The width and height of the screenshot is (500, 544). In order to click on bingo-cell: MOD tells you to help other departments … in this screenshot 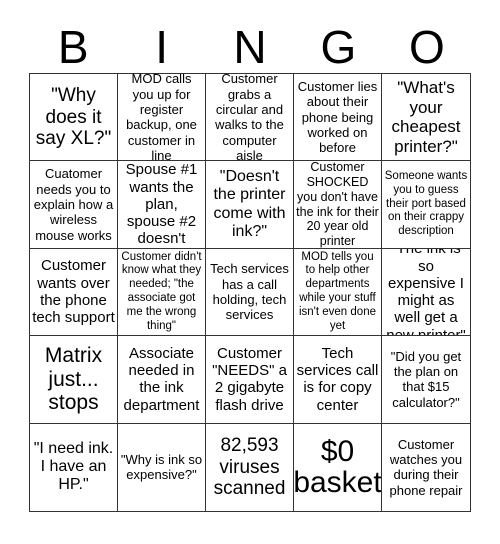, I will do `click(338, 292)`.